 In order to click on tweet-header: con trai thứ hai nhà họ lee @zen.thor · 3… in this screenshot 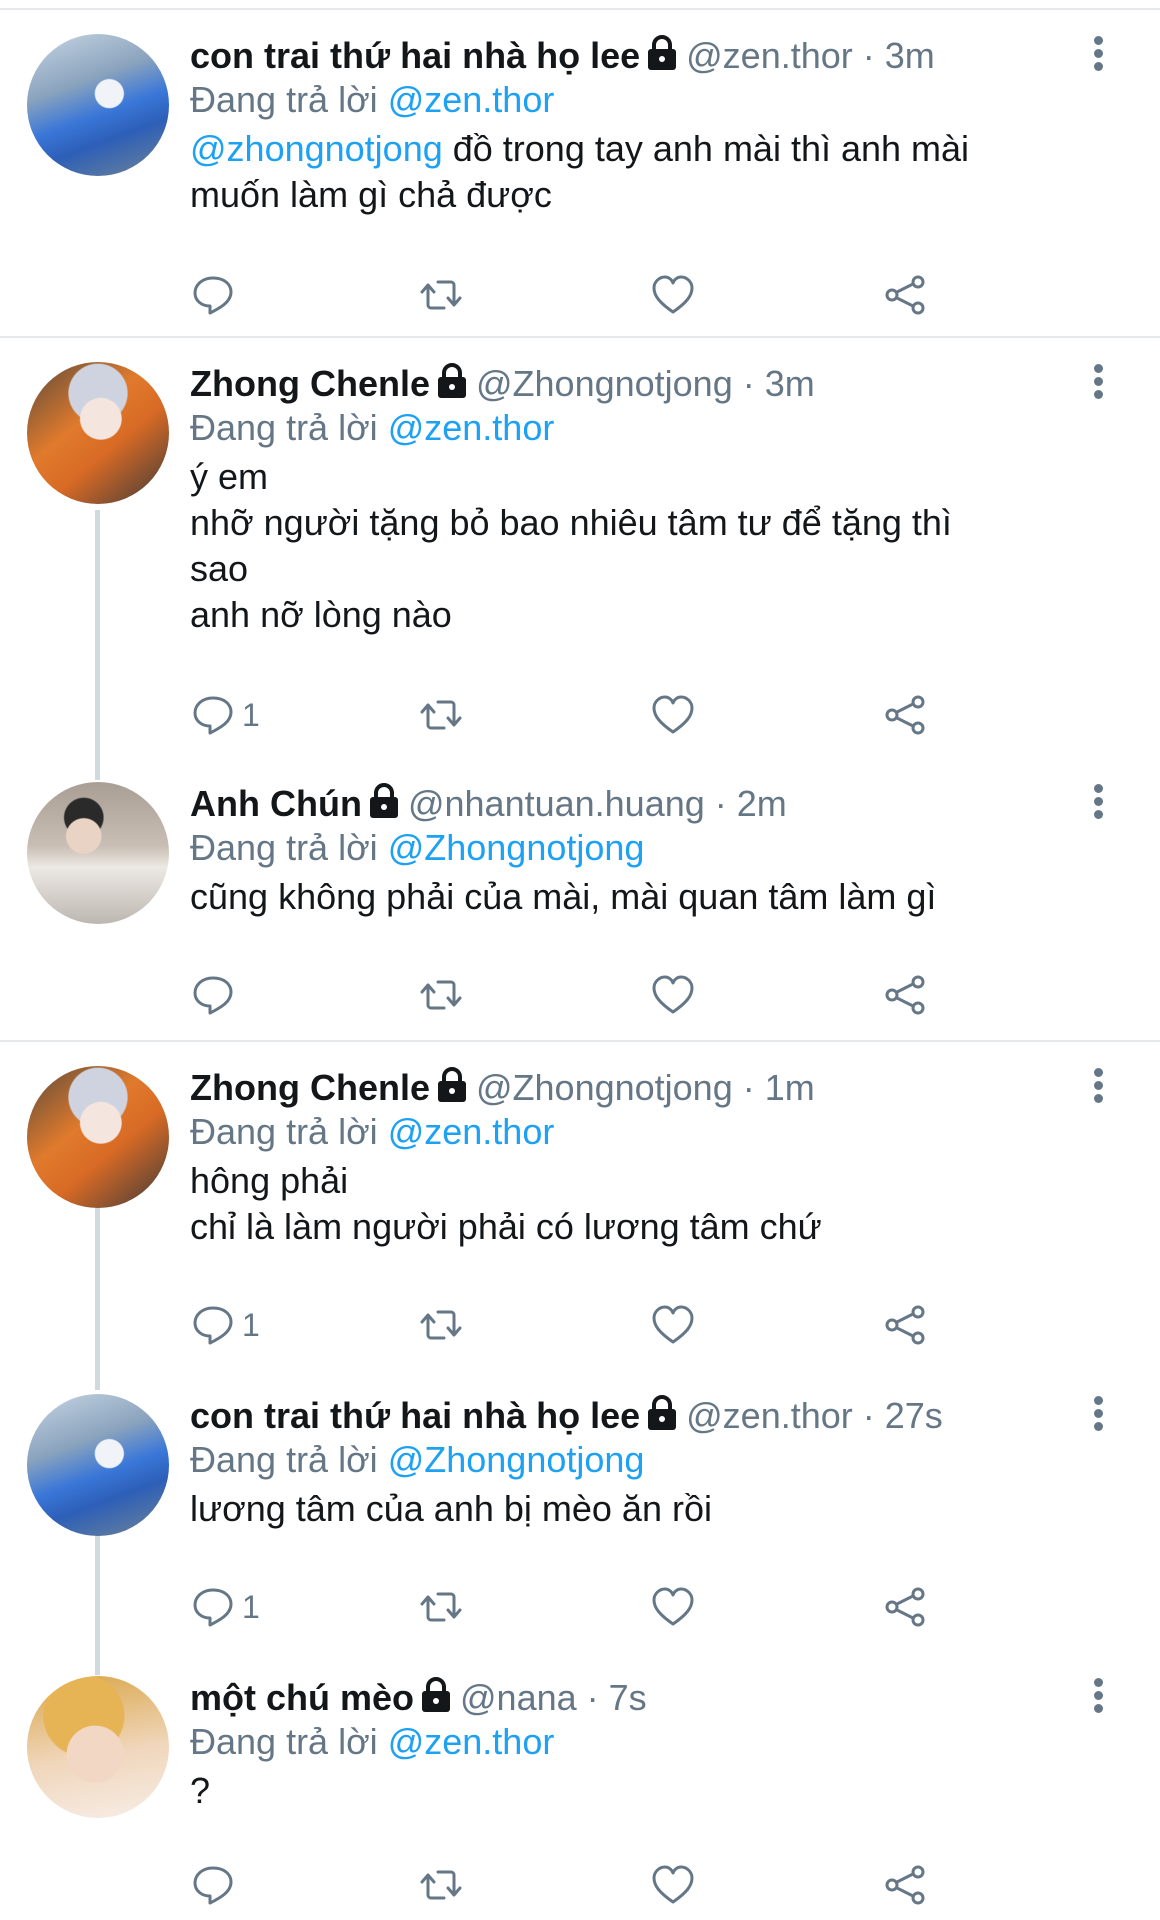, I will do `click(645, 56)`.